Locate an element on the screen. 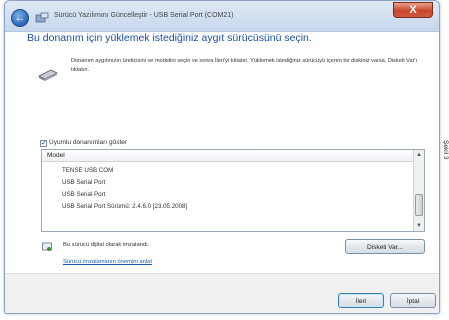 The height and width of the screenshot is (320, 449). model-list-scrollbar: ▲ ▼ is located at coordinates (418, 190).